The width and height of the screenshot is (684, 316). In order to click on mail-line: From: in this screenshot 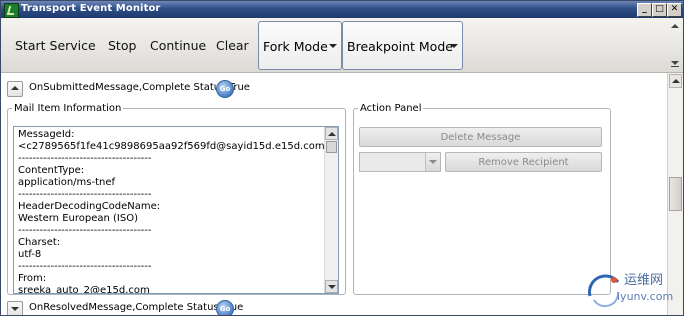, I will do `click(32, 278)`.